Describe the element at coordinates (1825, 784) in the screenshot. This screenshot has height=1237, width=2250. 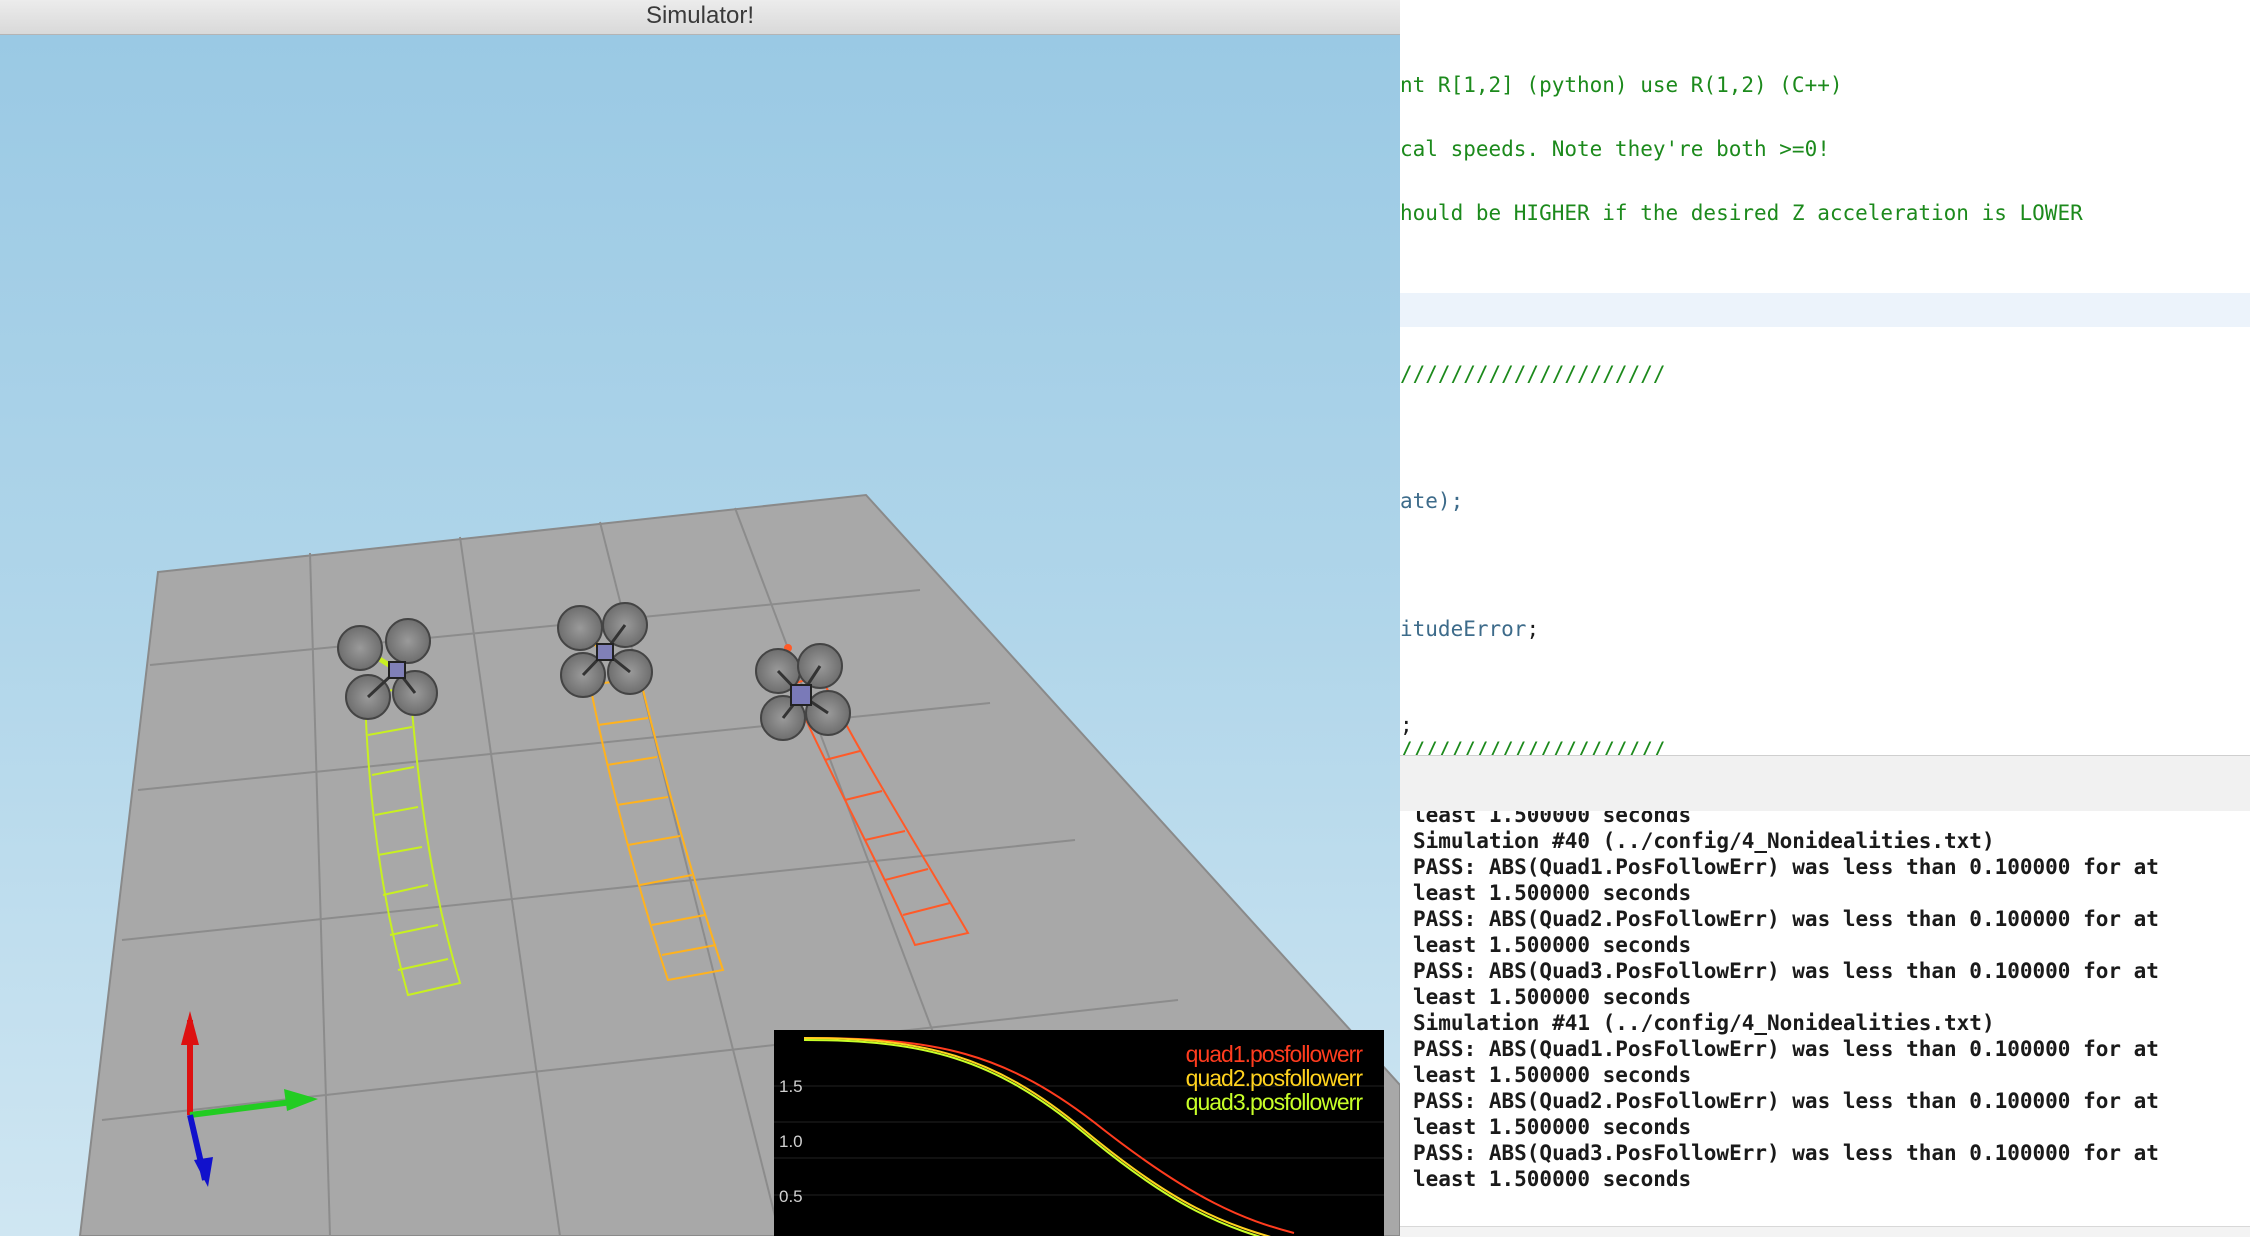
I see `debug-area-bar` at that location.